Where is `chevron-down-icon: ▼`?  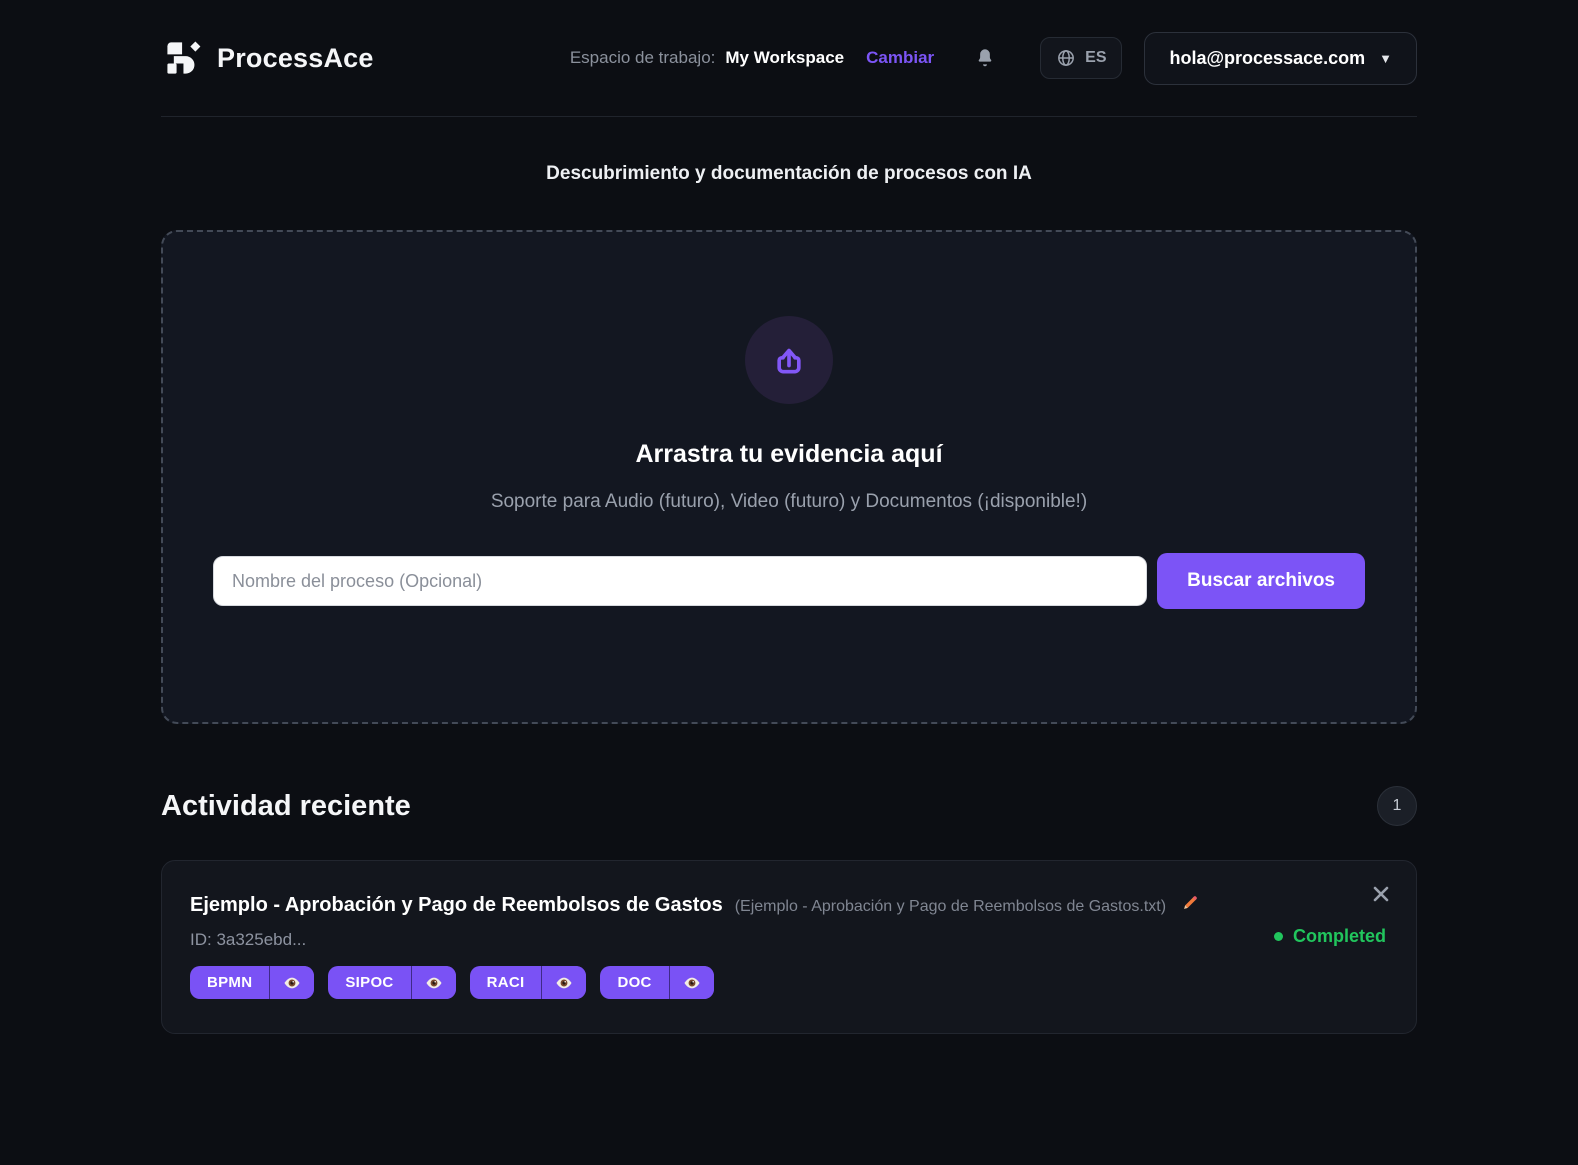
chevron-down-icon: ▼ is located at coordinates (1385, 58).